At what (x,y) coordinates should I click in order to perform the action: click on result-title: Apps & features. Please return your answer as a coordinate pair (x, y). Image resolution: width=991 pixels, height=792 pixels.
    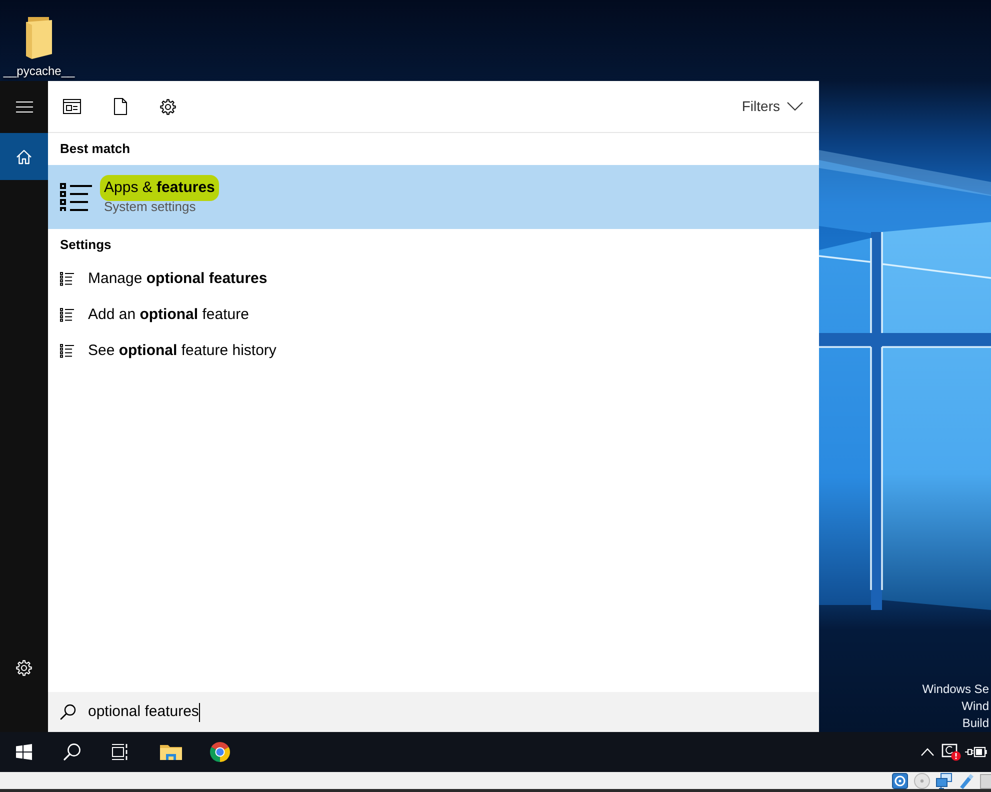
    Looking at the image, I should click on (159, 188).